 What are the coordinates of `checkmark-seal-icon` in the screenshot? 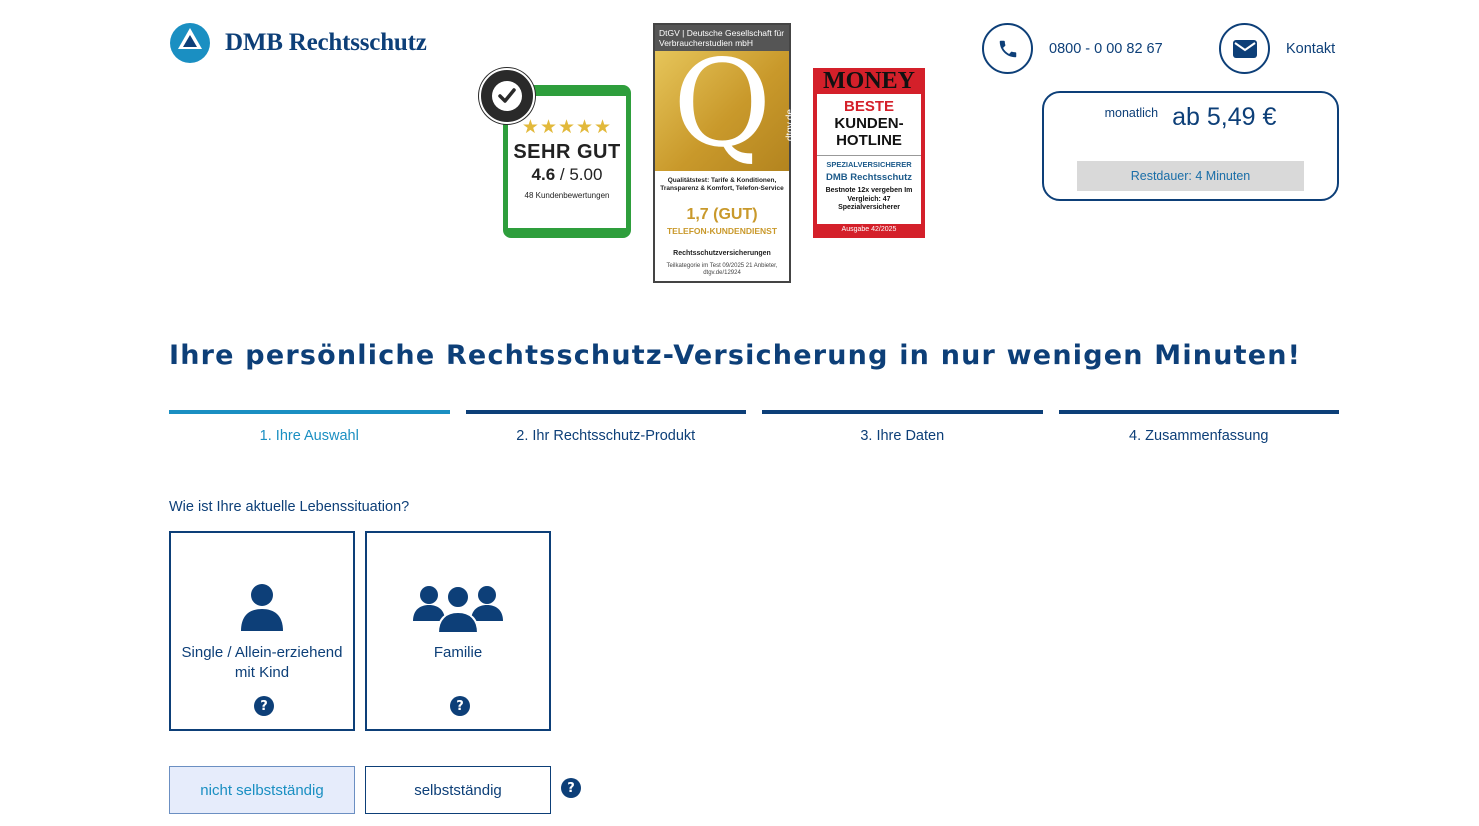 It's located at (507, 96).